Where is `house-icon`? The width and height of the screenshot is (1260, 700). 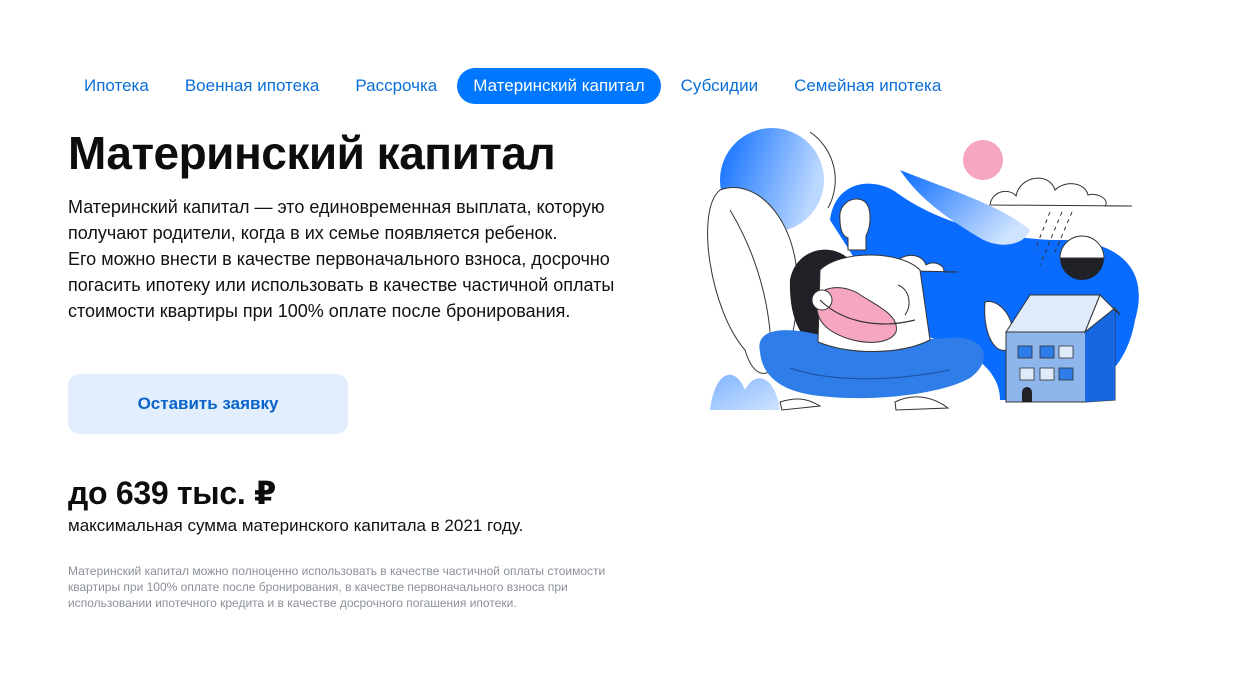 house-icon is located at coordinates (1063, 348).